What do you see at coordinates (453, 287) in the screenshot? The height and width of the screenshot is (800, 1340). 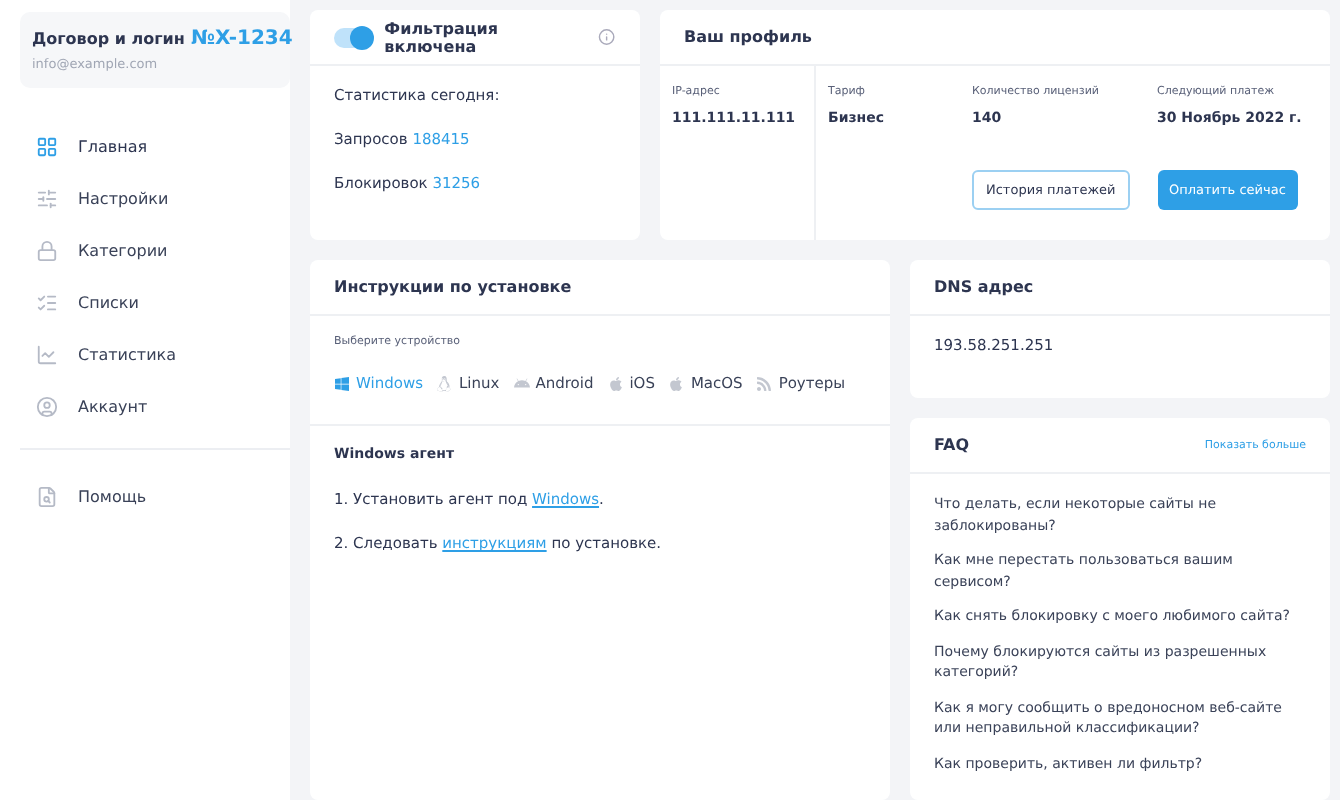 I see `instructions-title: Инструкции по установке` at bounding box center [453, 287].